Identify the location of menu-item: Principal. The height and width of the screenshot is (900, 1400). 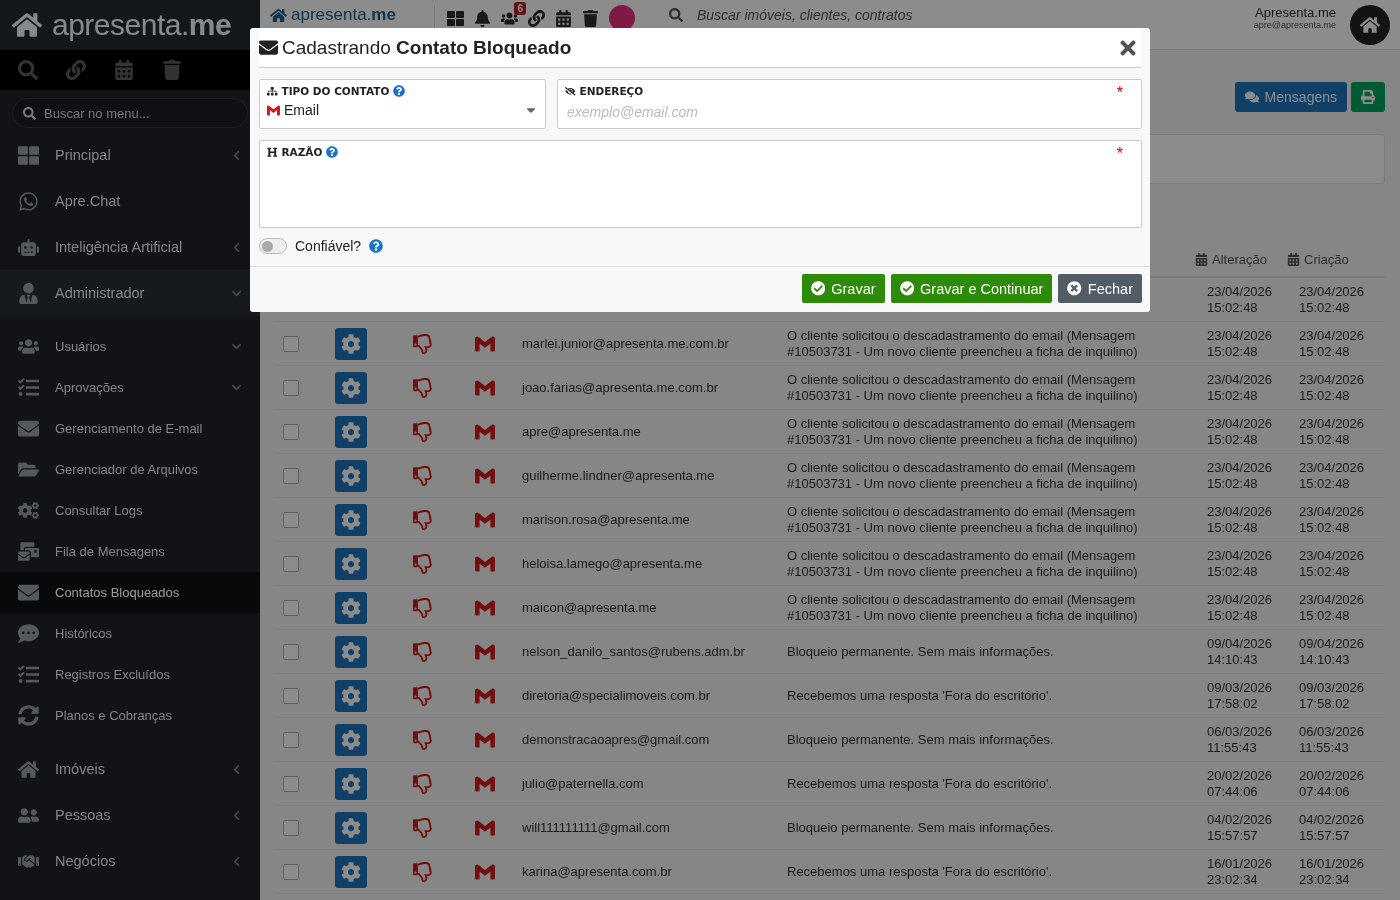
(130, 155).